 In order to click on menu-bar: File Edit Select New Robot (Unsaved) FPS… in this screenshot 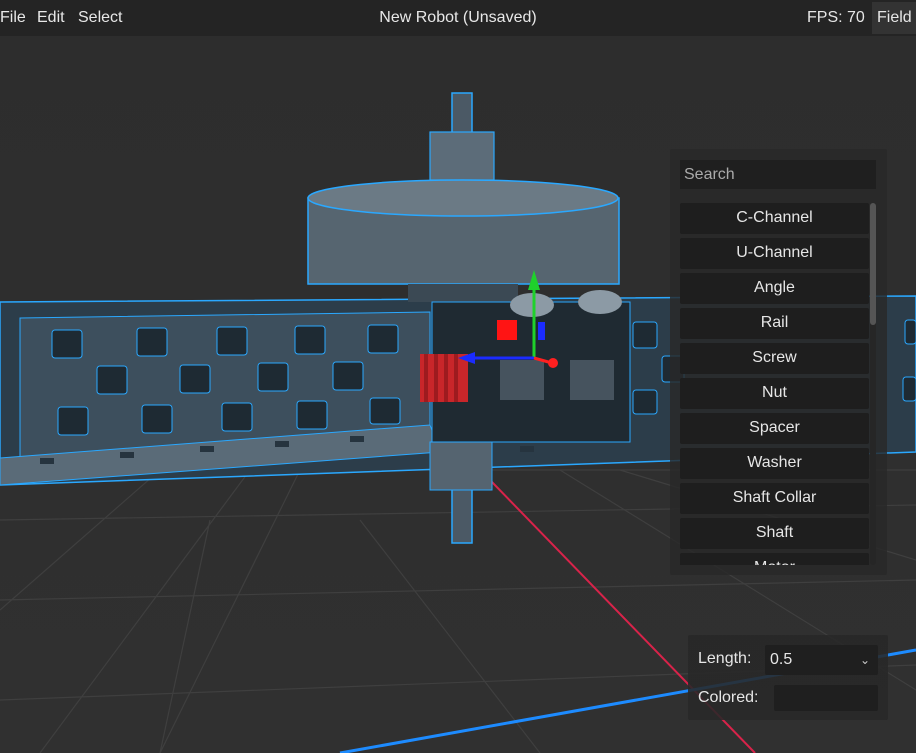, I will do `click(458, 18)`.